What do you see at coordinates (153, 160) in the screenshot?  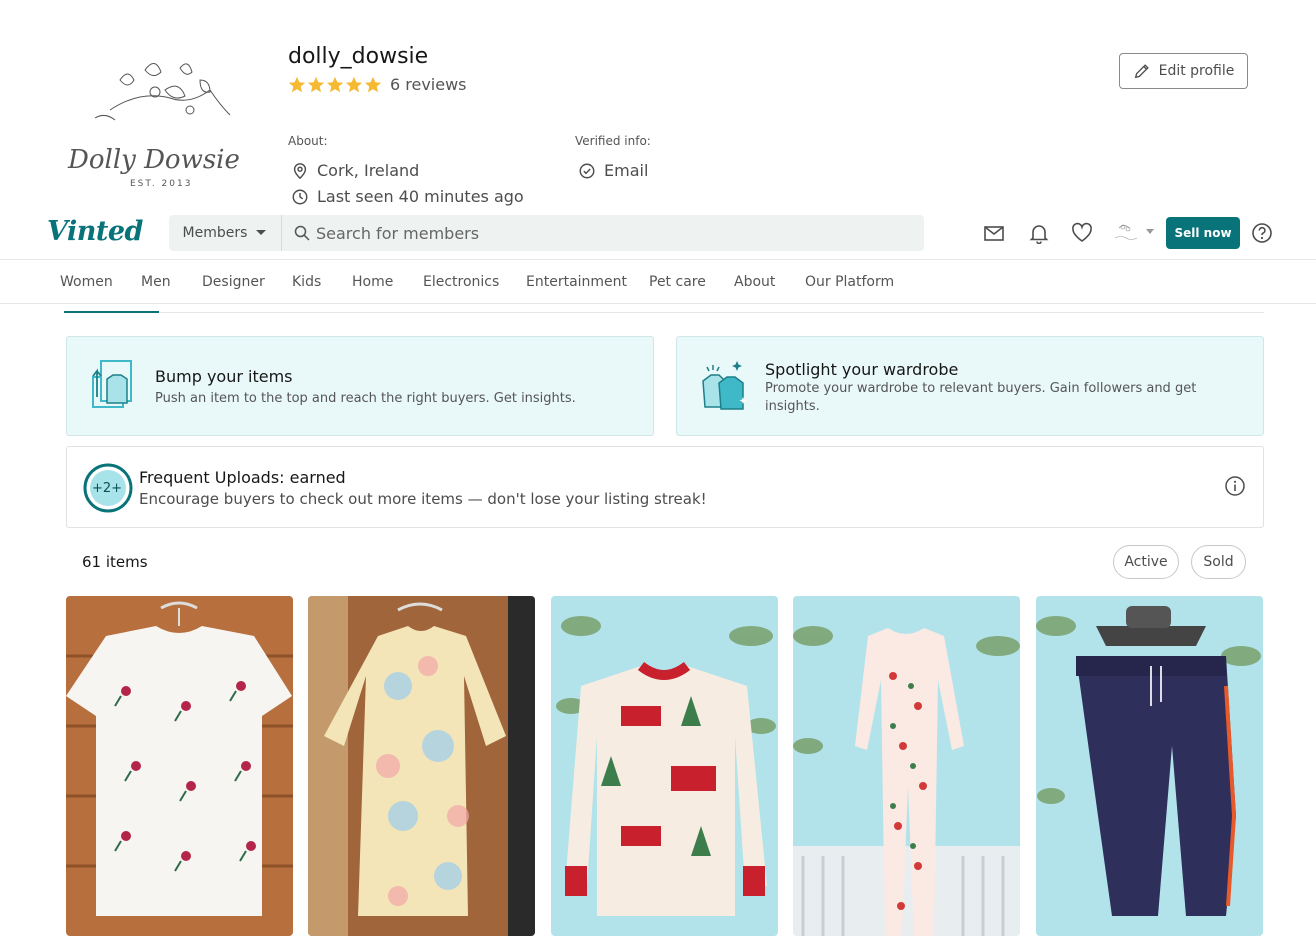 I see `svg-text: Dolly Dowsie` at bounding box center [153, 160].